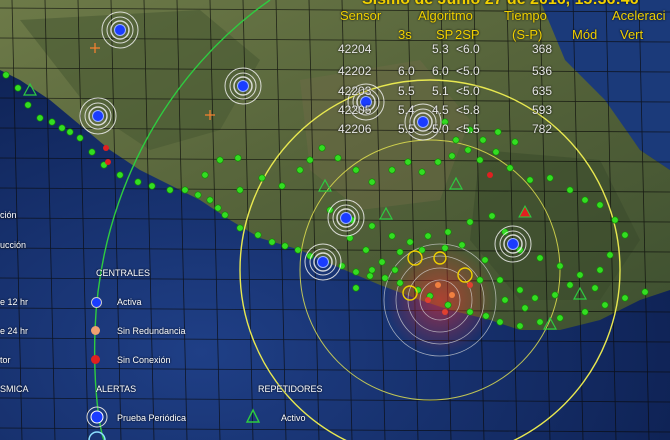 Image resolution: width=670 pixels, height=440 pixels. I want to click on table-cell-tiempo: 593, so click(542, 110).